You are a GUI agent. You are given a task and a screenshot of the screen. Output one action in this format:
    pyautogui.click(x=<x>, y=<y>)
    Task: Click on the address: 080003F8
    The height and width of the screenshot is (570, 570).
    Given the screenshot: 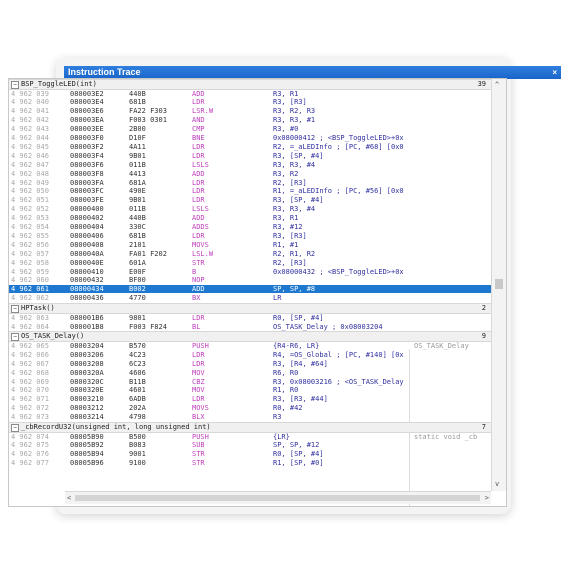 What is the action you would take?
    pyautogui.click(x=87, y=173)
    